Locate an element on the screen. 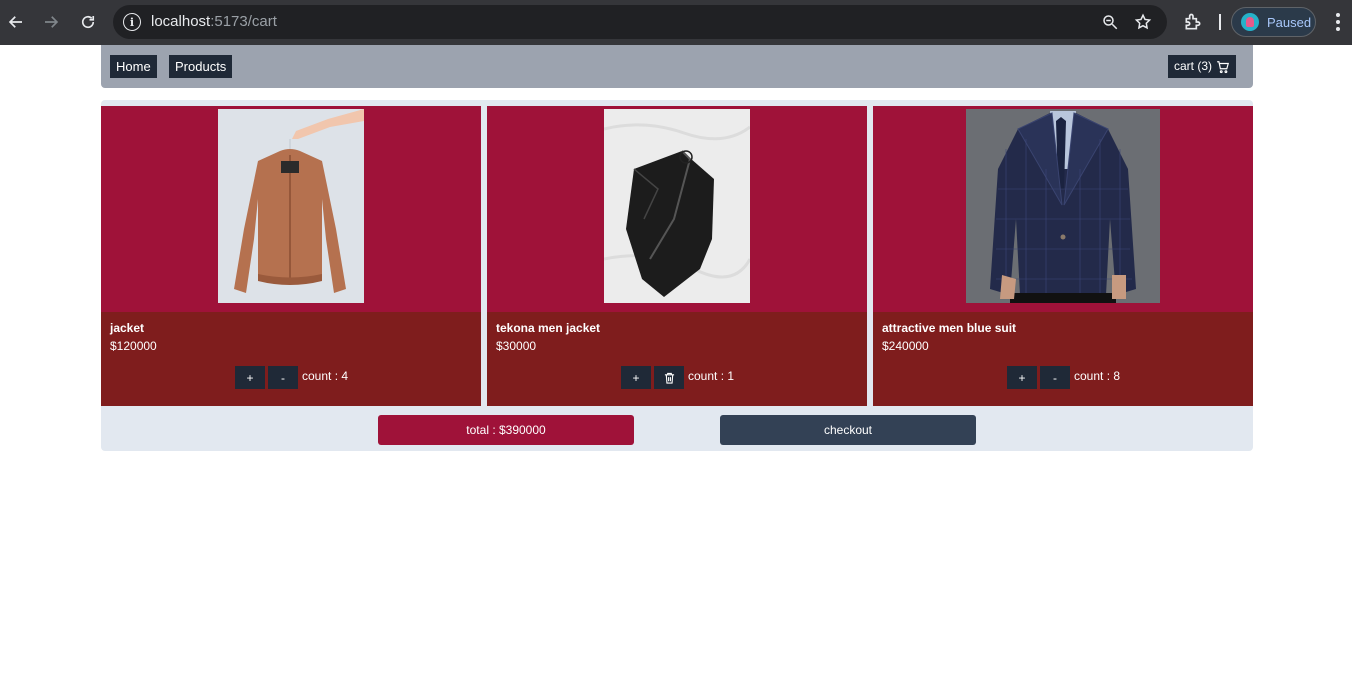  cart-link: cart (3) is located at coordinates (1202, 66).